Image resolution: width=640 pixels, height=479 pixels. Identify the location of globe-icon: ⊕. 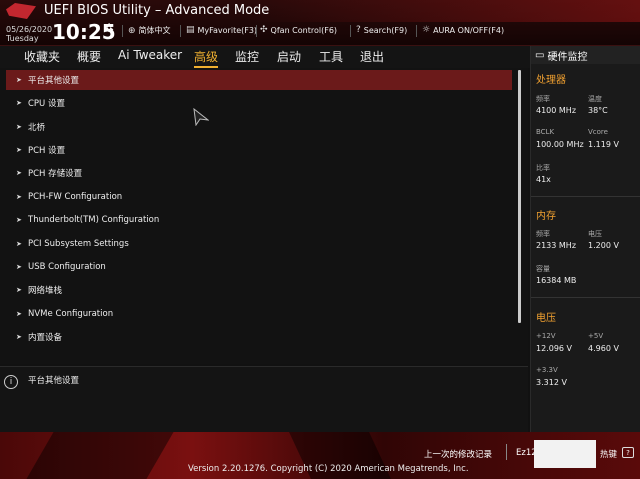
(132, 30).